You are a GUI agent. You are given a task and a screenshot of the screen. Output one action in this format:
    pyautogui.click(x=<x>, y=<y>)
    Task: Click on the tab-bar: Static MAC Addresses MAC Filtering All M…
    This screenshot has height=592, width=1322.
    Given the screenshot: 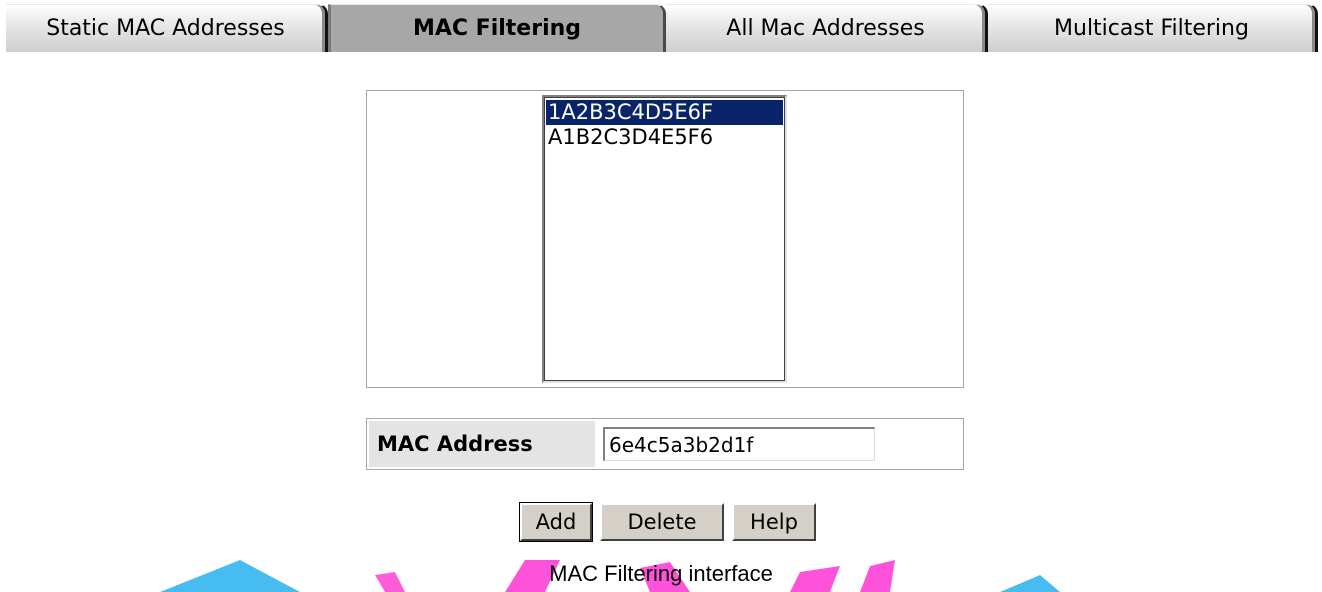 What is the action you would take?
    pyautogui.click(x=662, y=28)
    